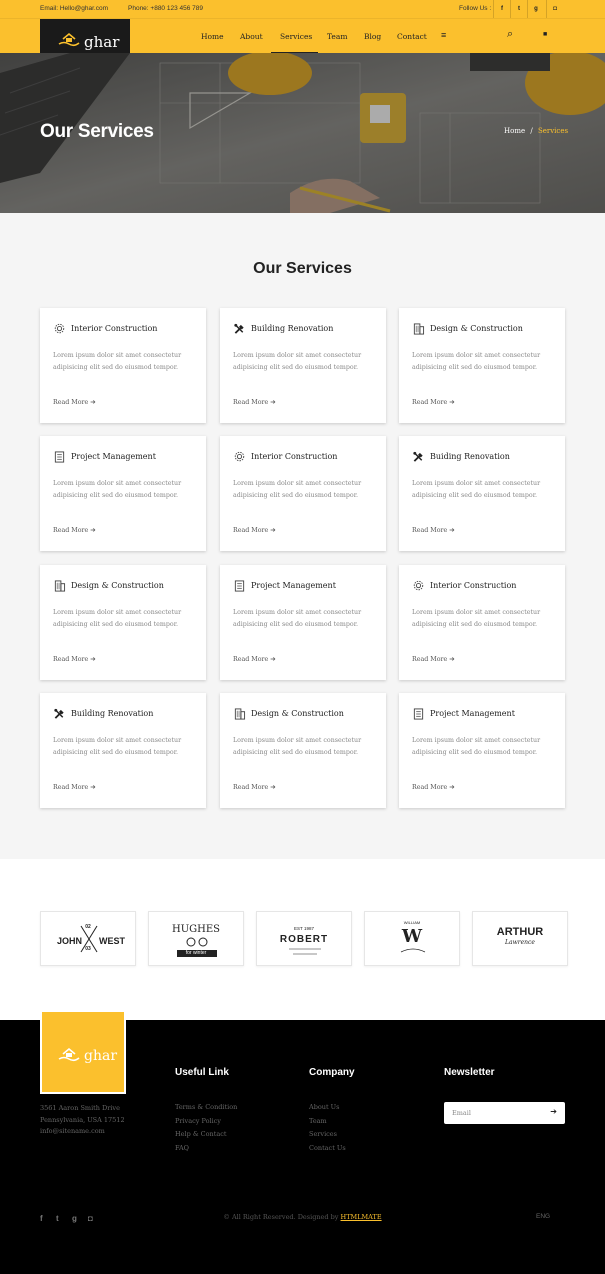 This screenshot has height=1274, width=605. Describe the element at coordinates (206, 1107) in the screenshot. I see `useful-link: Terms & Condition` at that location.